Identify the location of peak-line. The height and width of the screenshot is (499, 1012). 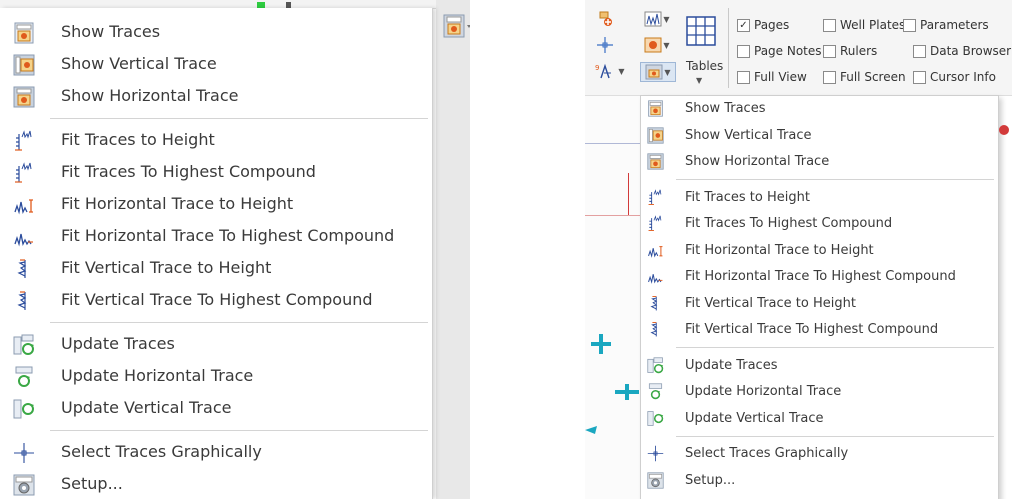
(628, 194).